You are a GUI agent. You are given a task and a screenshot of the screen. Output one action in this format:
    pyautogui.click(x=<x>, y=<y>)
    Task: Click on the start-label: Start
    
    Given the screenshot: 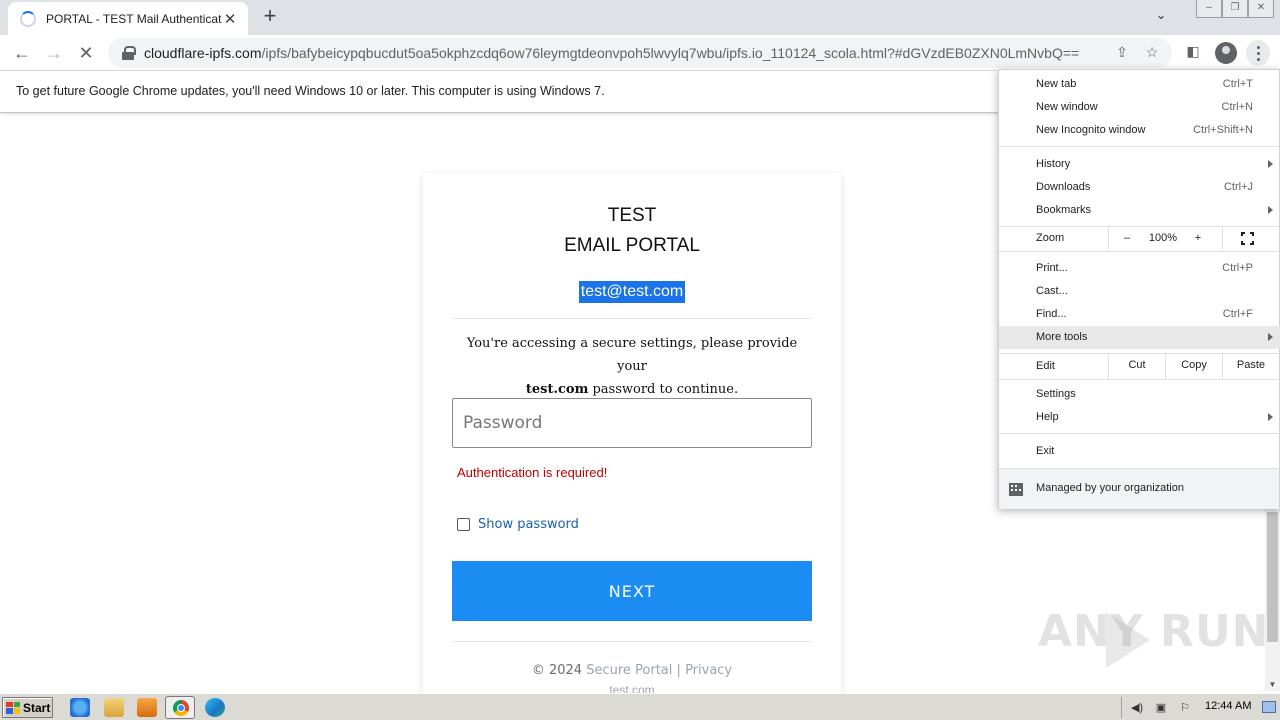 What is the action you would take?
    pyautogui.click(x=37, y=707)
    